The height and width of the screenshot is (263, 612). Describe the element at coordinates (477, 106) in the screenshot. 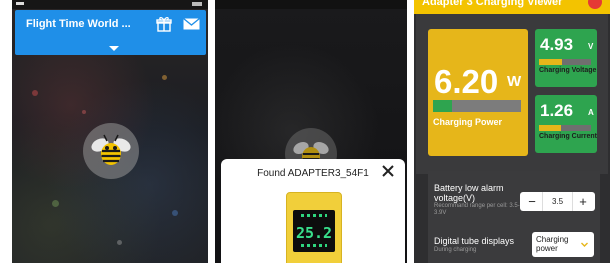

I see `power-level-bar` at that location.